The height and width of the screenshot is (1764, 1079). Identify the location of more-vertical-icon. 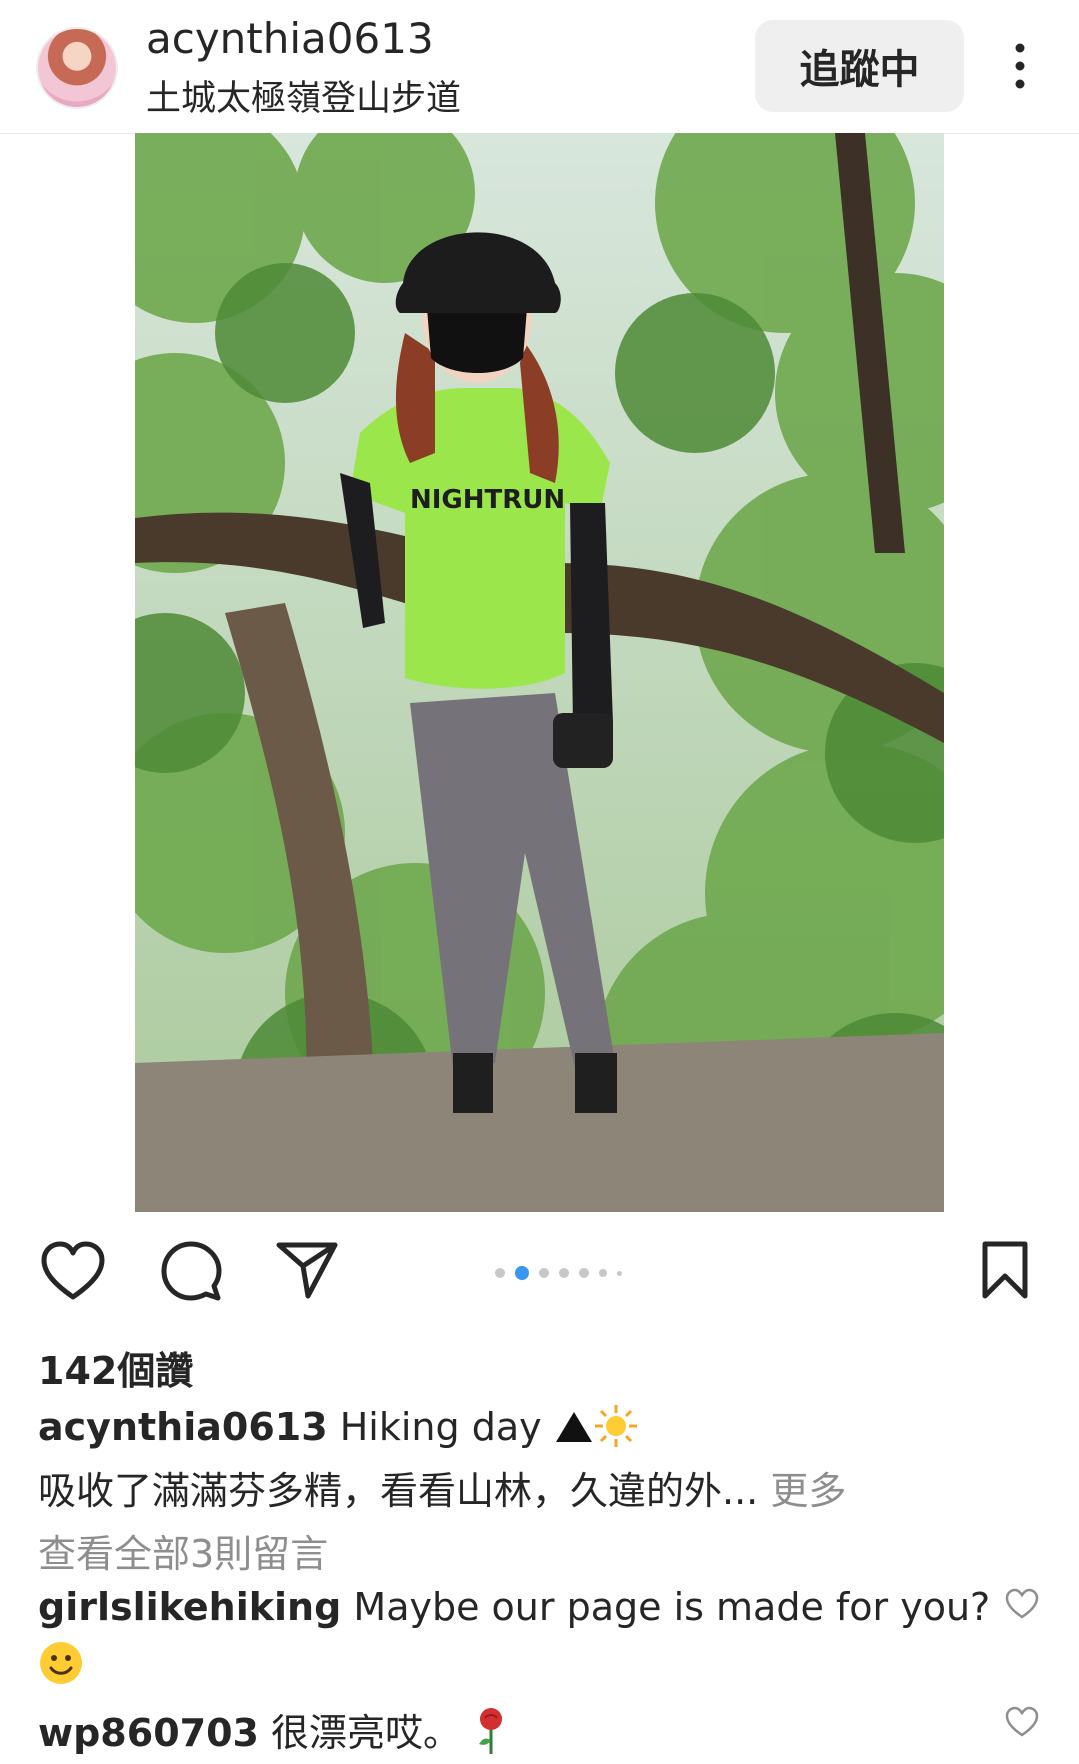
(1020, 66).